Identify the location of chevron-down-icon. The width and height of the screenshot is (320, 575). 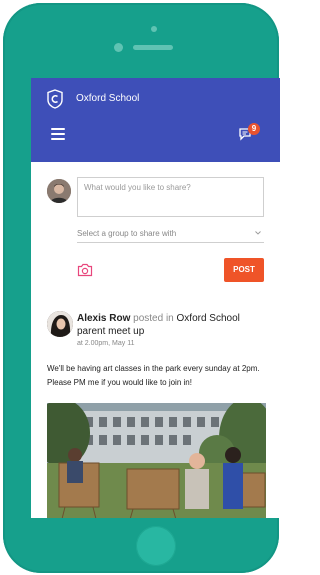
(258, 233).